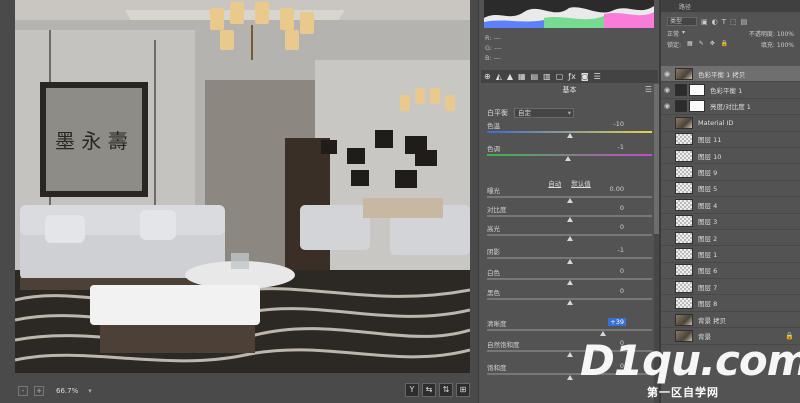 Image resolution: width=800 pixels, height=403 pixels. I want to click on presets-tab-icon: ☰, so click(597, 77).